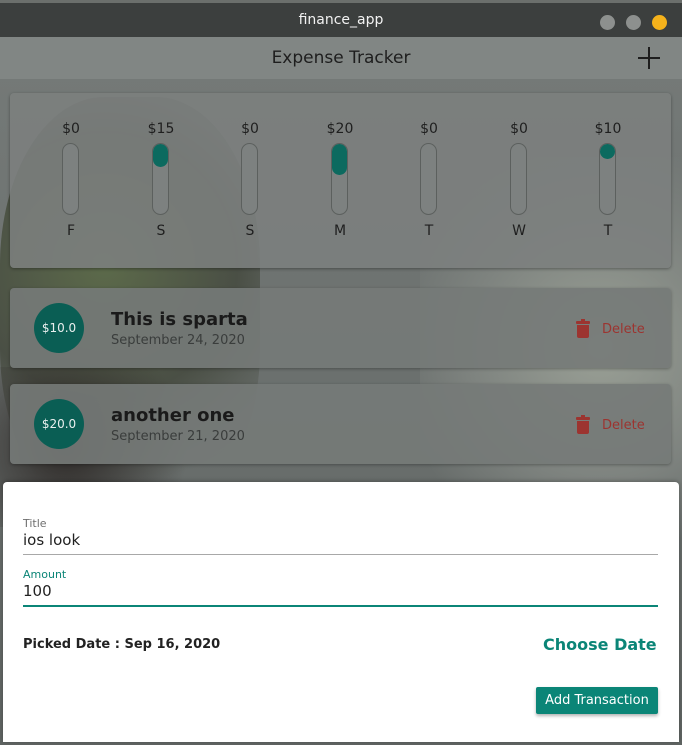 The height and width of the screenshot is (745, 682). I want to click on bar-amount: $20, so click(340, 129).